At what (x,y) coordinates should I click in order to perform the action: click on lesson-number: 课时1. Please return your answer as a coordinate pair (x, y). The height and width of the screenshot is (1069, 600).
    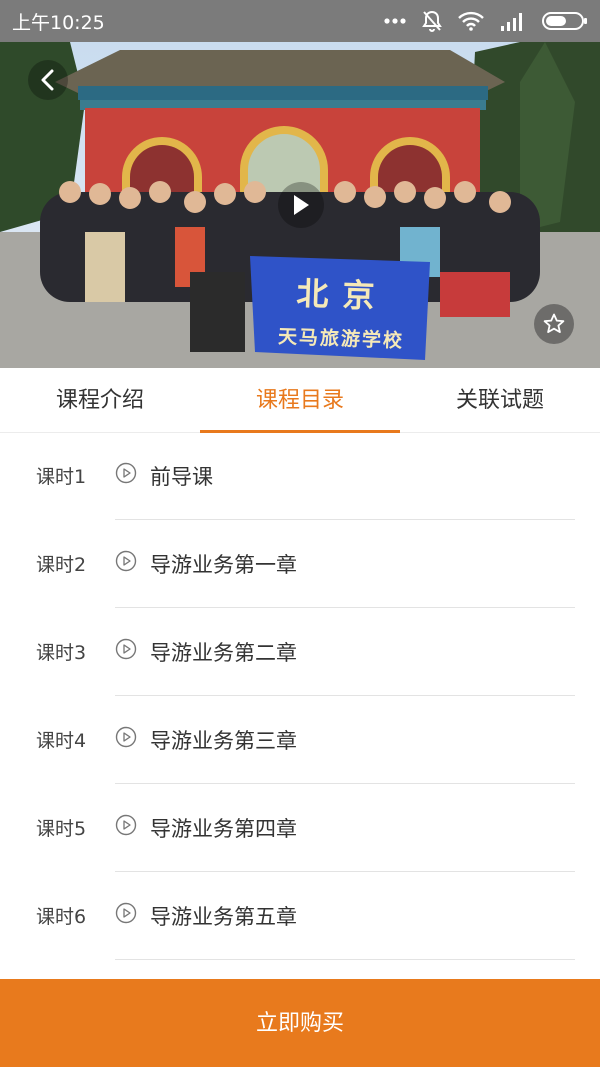
    Looking at the image, I should click on (61, 477).